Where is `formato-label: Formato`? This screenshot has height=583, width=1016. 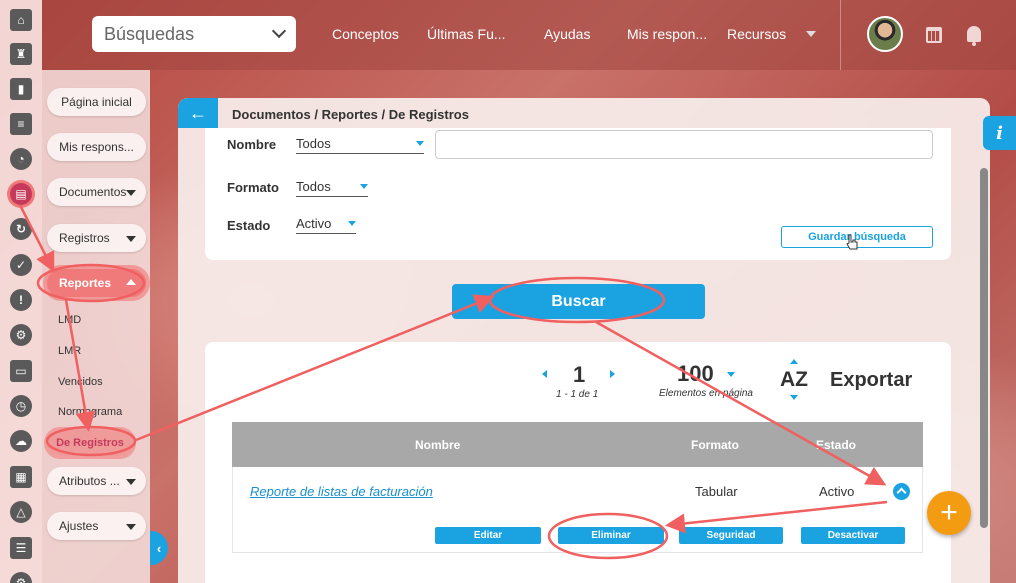 formato-label: Formato is located at coordinates (253, 187).